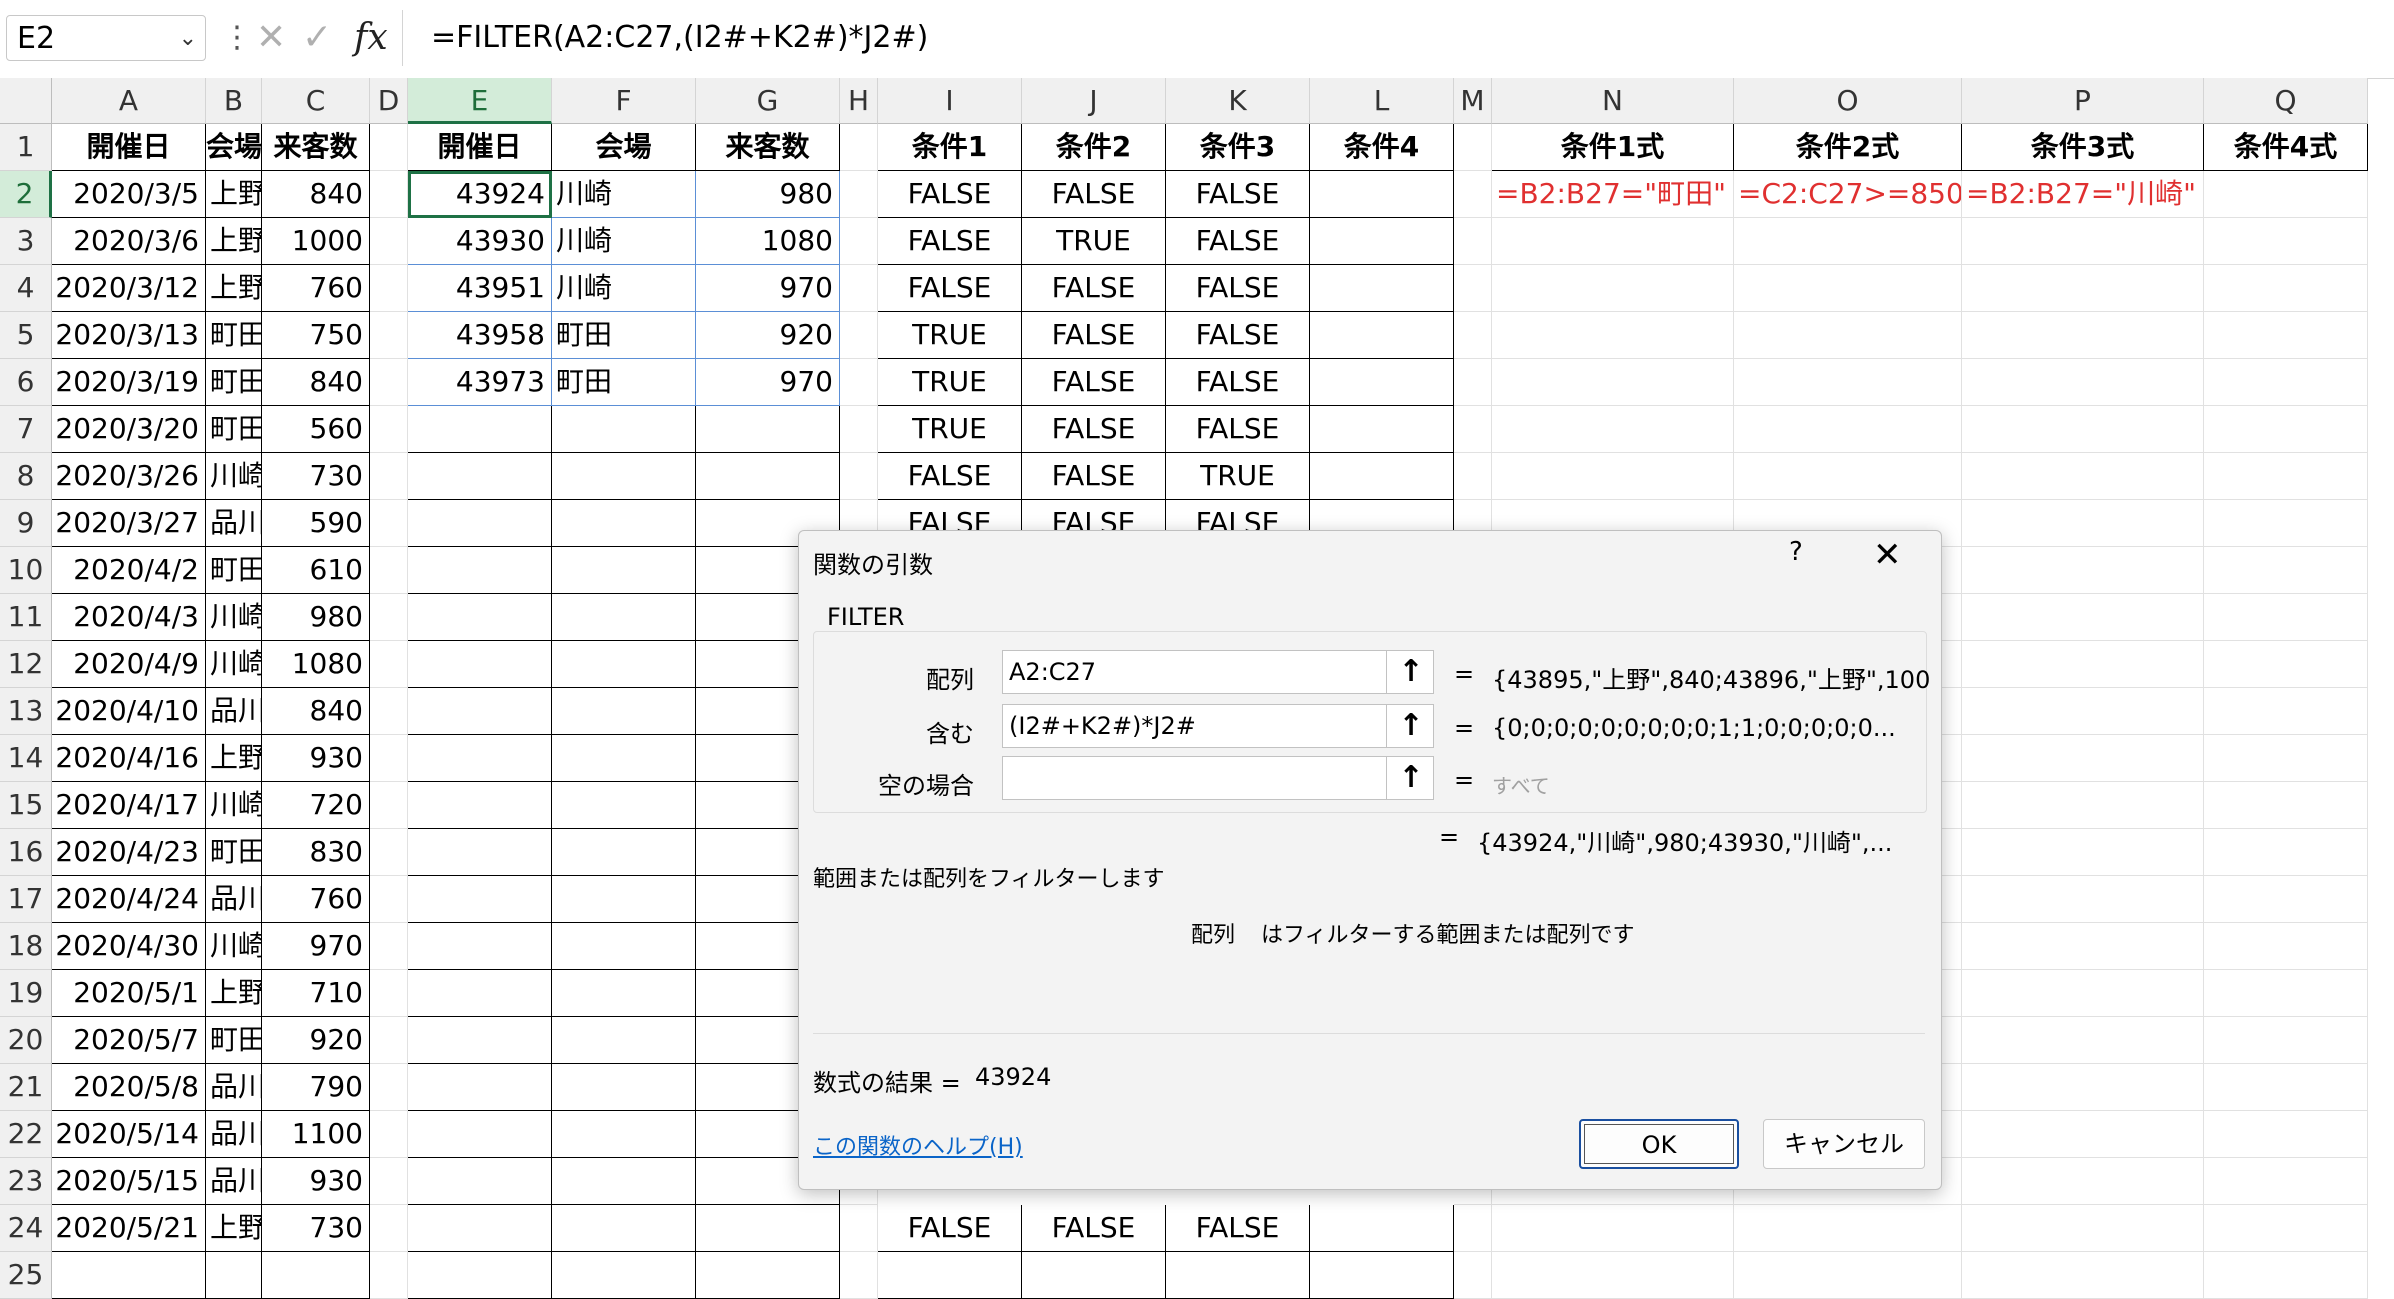 This screenshot has height=1299, width=2394. Describe the element at coordinates (26, 993) in the screenshot. I see `row-header-19: 19` at that location.